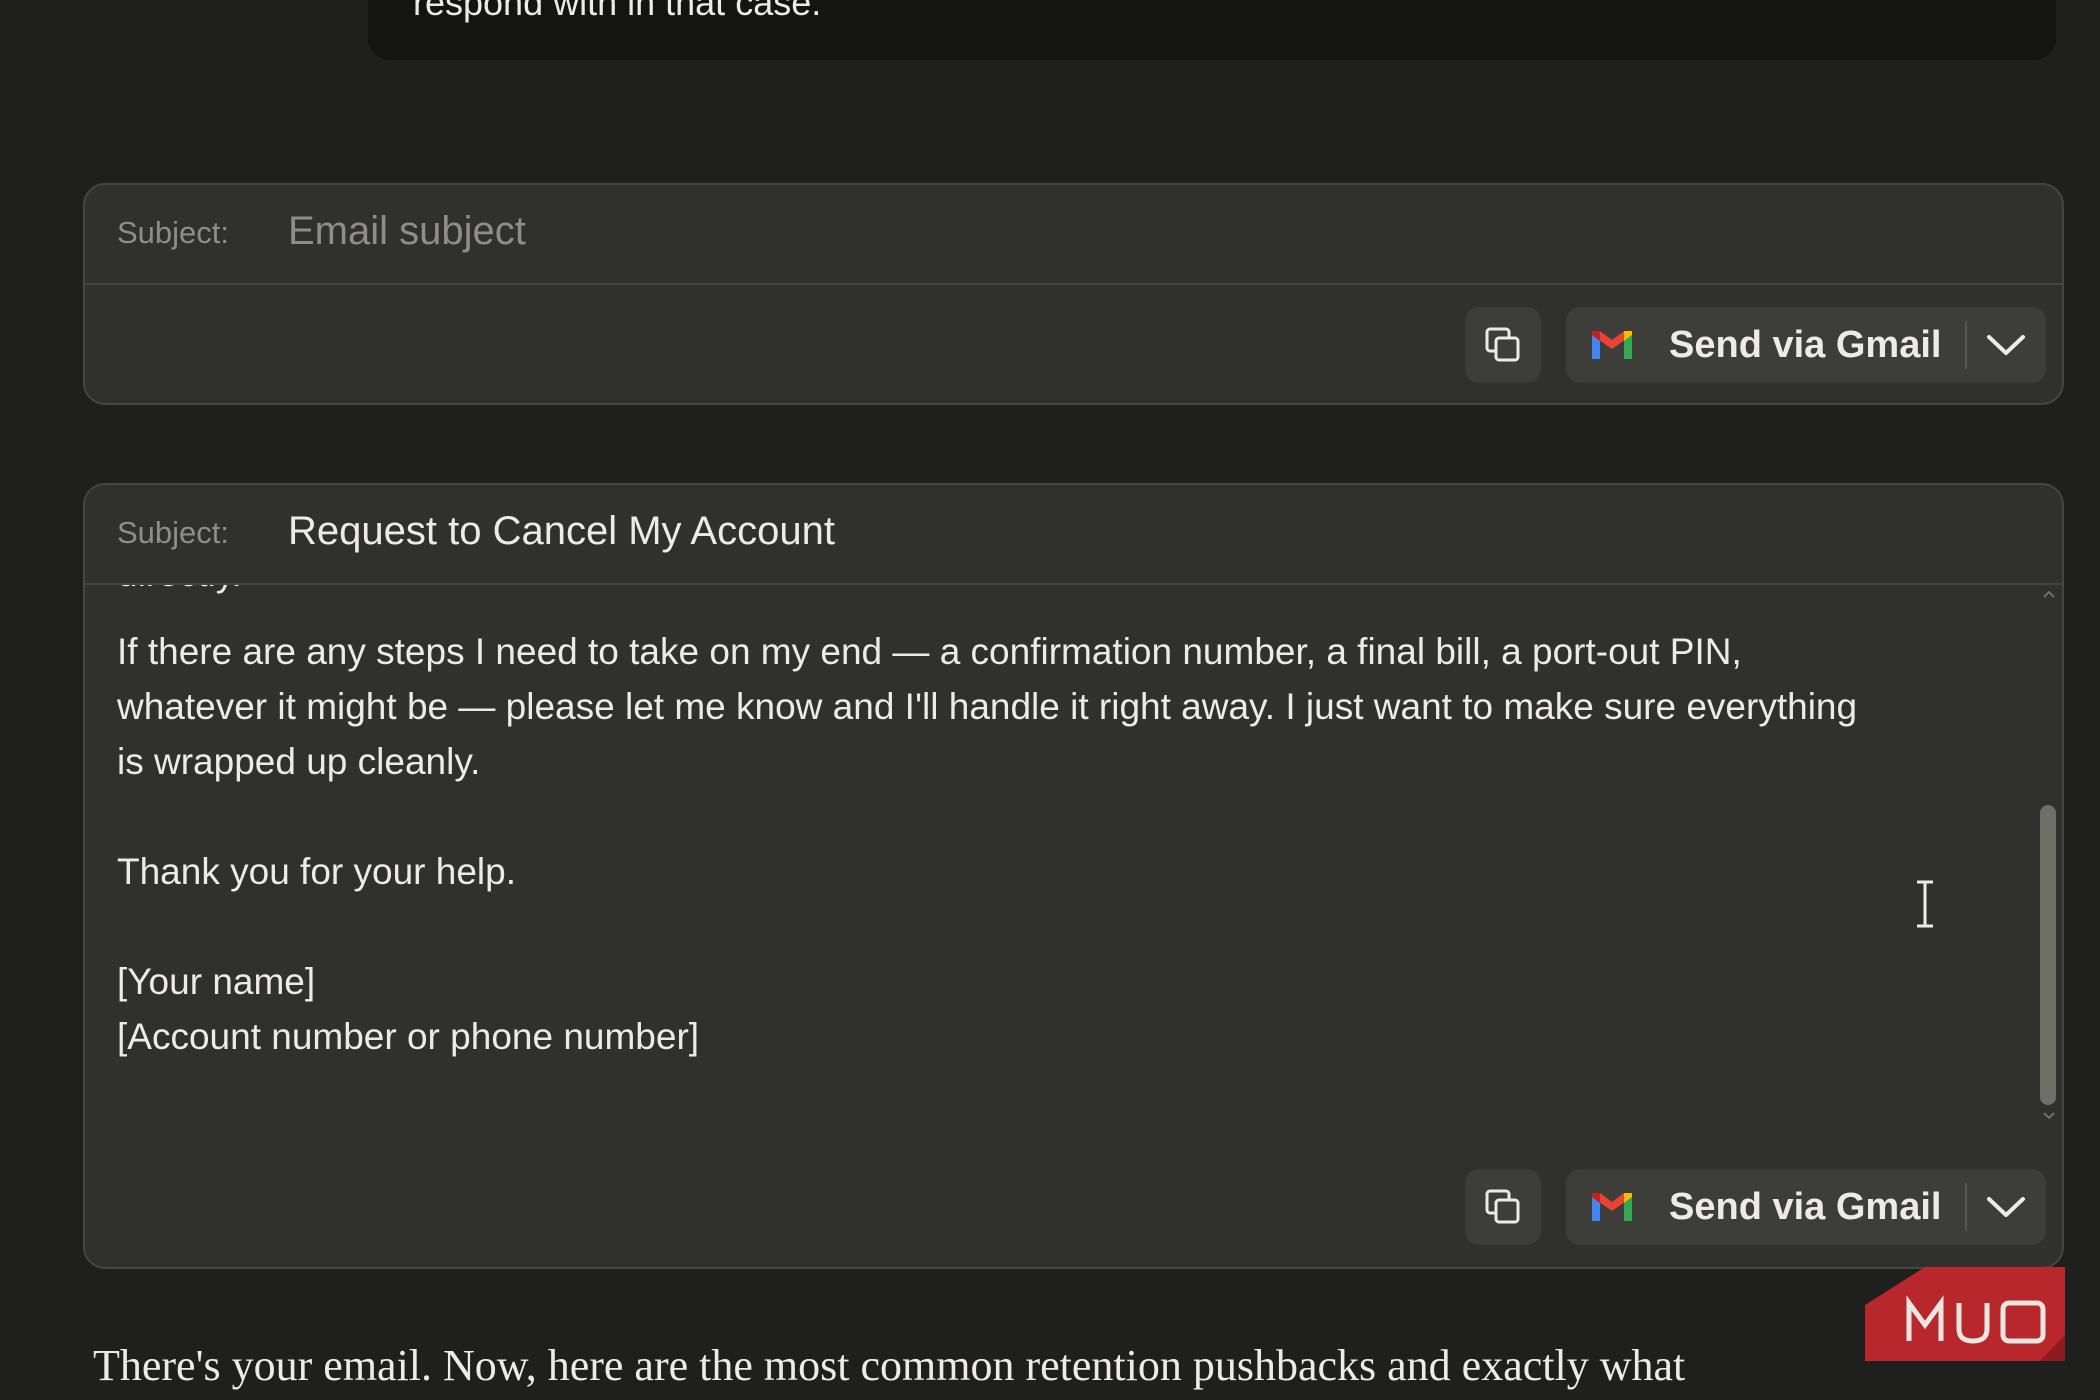  I want to click on body-line: [Account number or phone number], so click(408, 1036).